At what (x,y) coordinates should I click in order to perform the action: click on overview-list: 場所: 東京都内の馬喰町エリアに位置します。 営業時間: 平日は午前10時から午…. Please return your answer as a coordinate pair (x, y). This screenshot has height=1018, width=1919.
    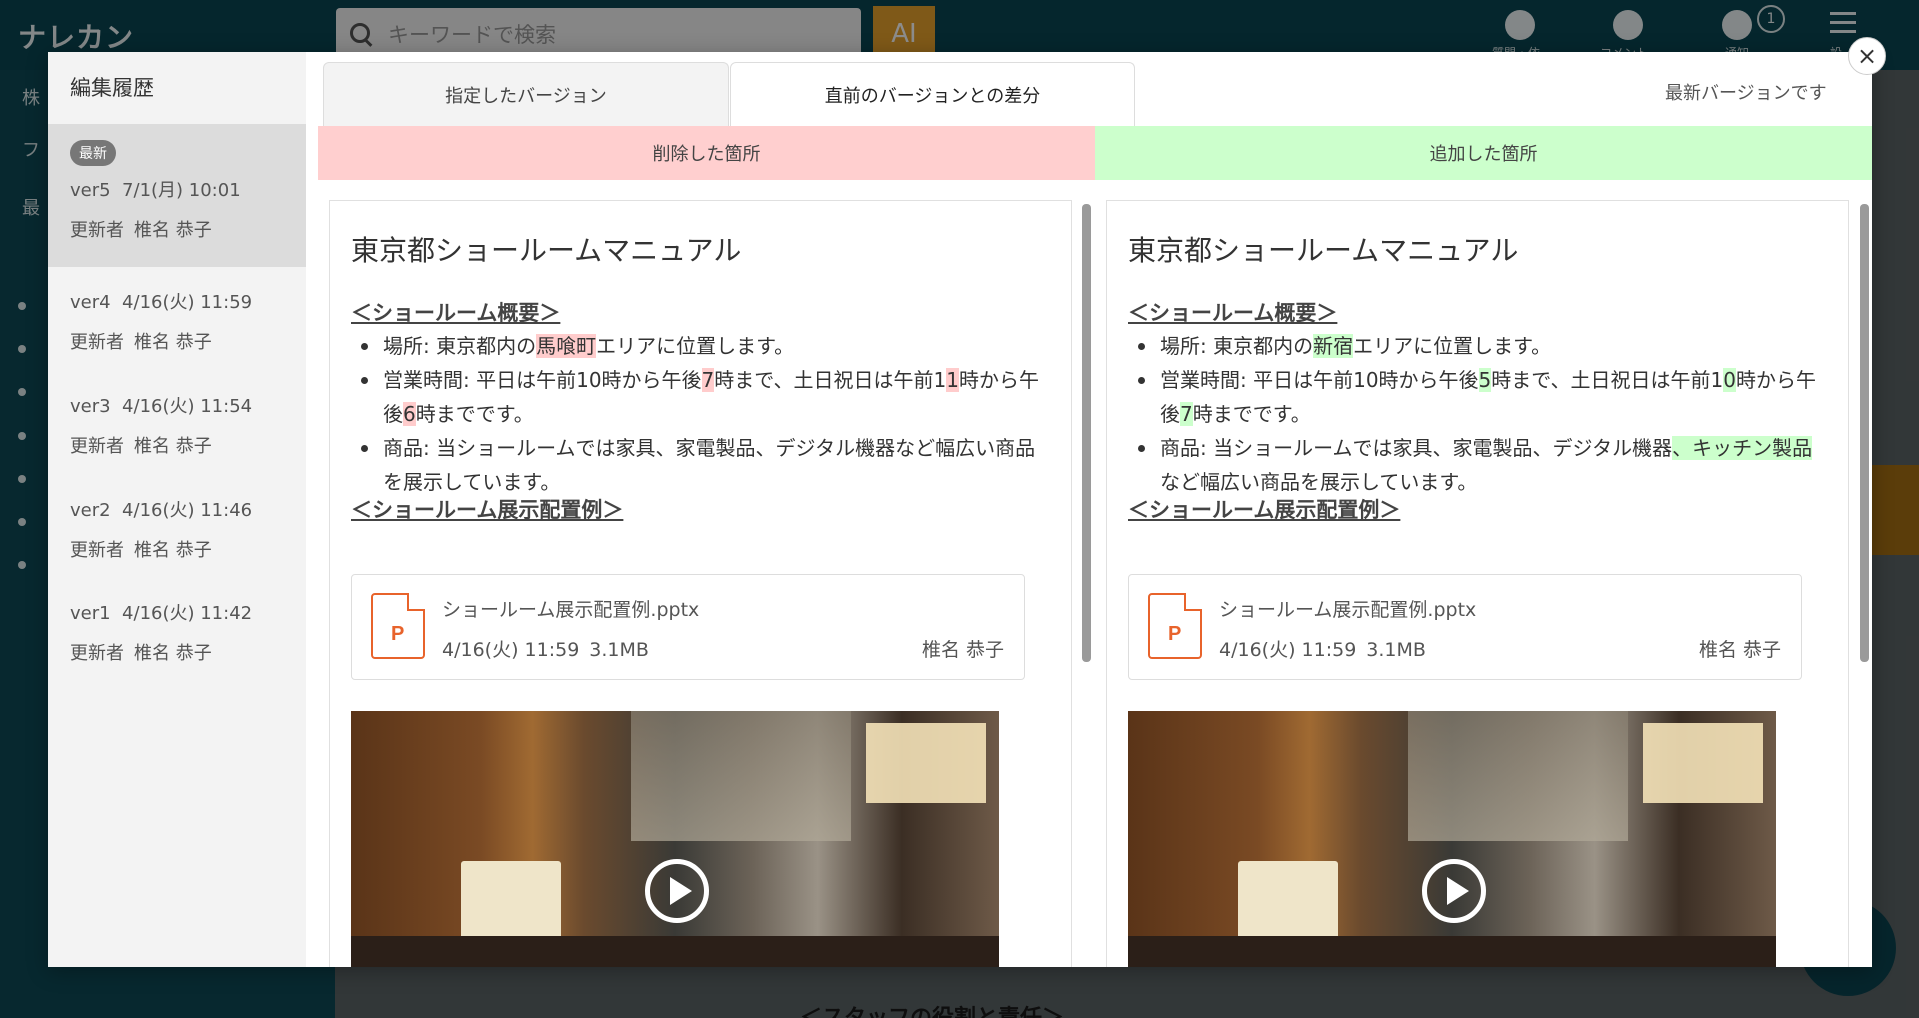
    Looking at the image, I should click on (701, 414).